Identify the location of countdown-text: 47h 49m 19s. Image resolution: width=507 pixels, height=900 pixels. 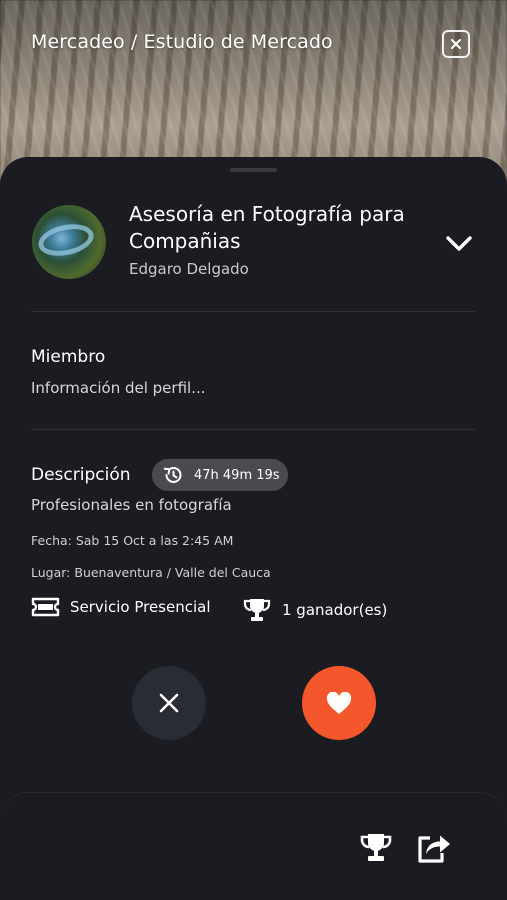
(237, 475).